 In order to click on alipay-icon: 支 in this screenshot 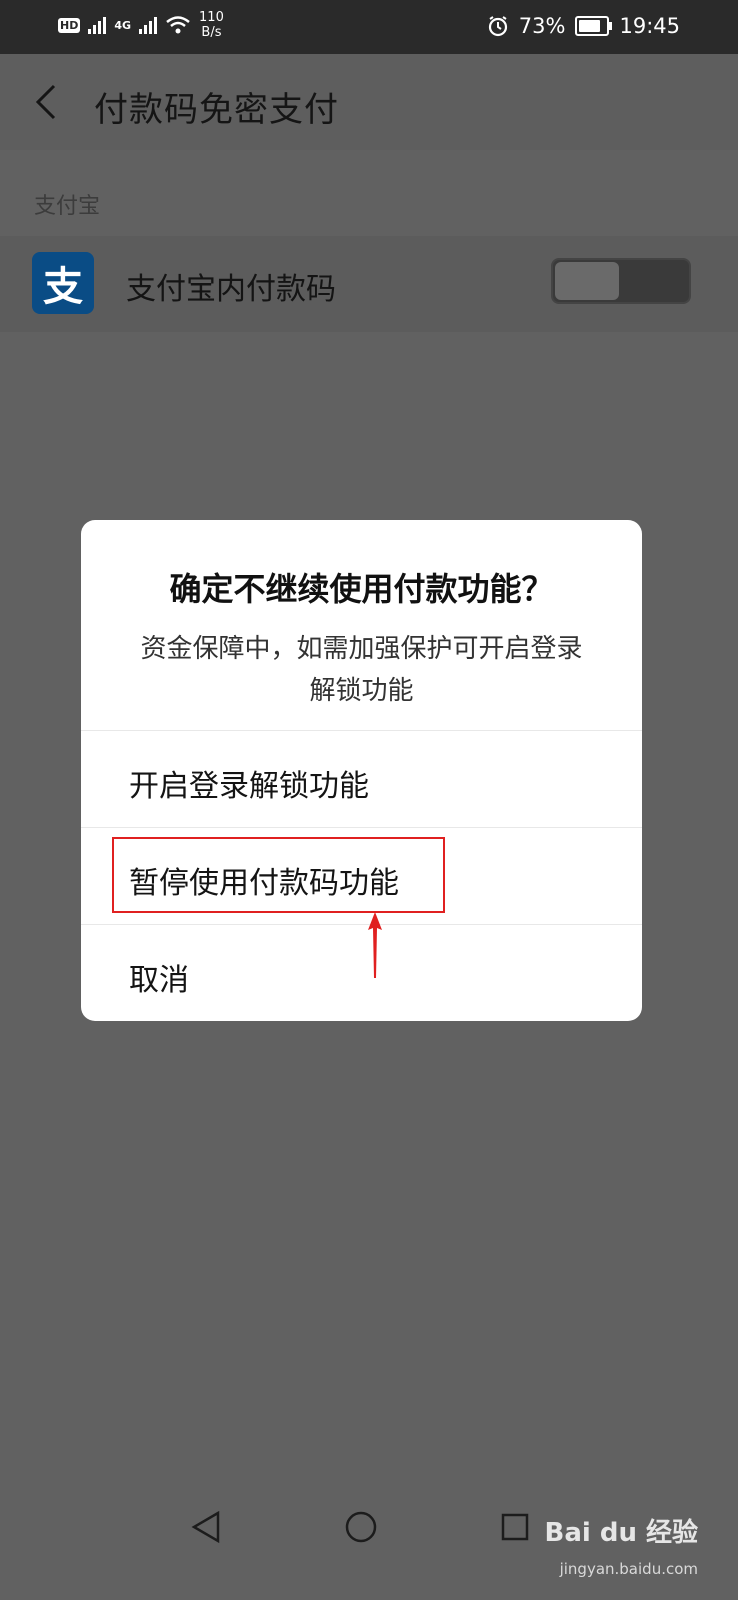, I will do `click(63, 283)`.